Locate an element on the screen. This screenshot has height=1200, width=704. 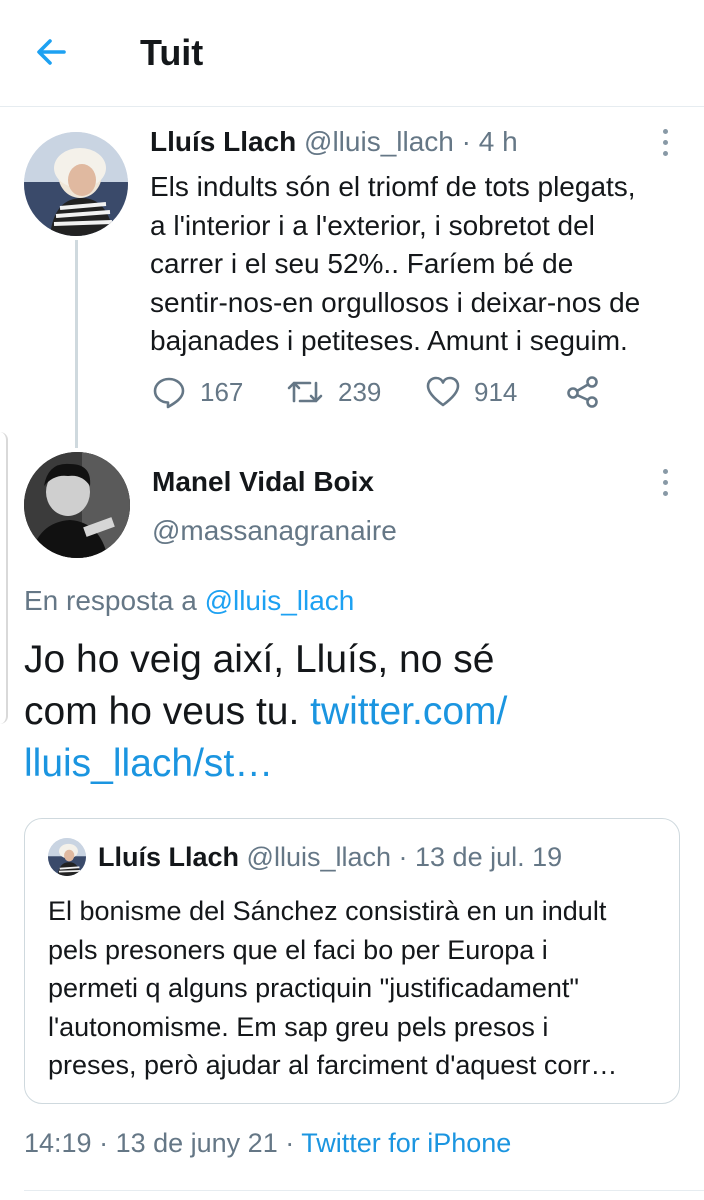
quoted-tweet-header: Lluís Llach @lluis_llach · 13 de jul. 19 is located at coordinates (330, 857).